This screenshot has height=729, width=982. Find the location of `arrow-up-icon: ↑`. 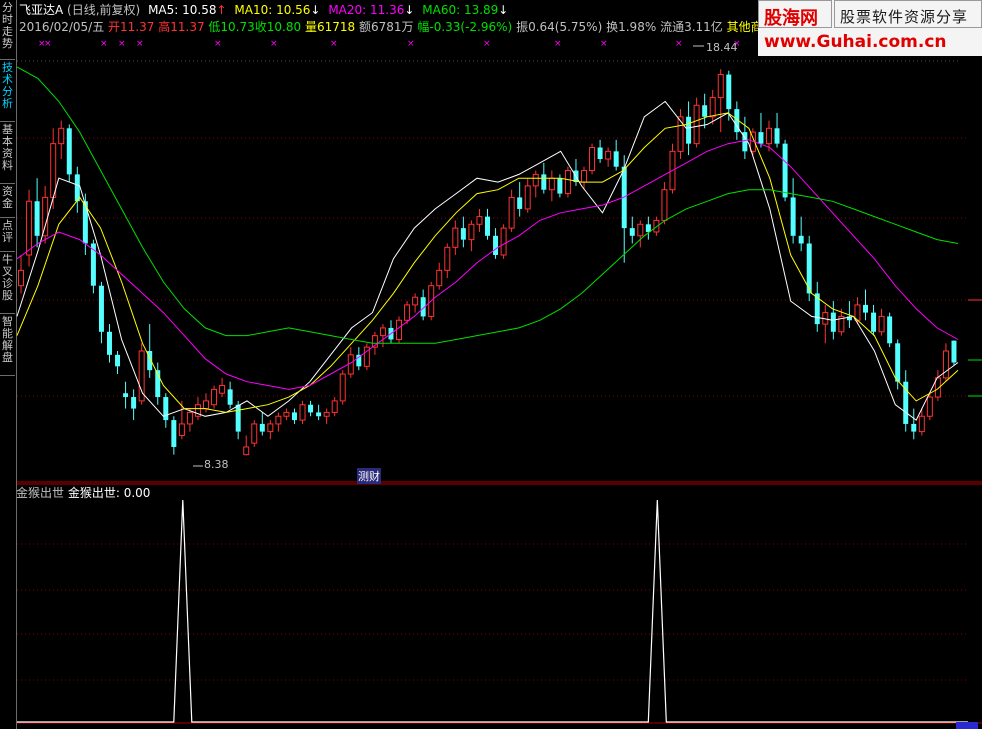

arrow-up-icon: ↑ is located at coordinates (221, 10).